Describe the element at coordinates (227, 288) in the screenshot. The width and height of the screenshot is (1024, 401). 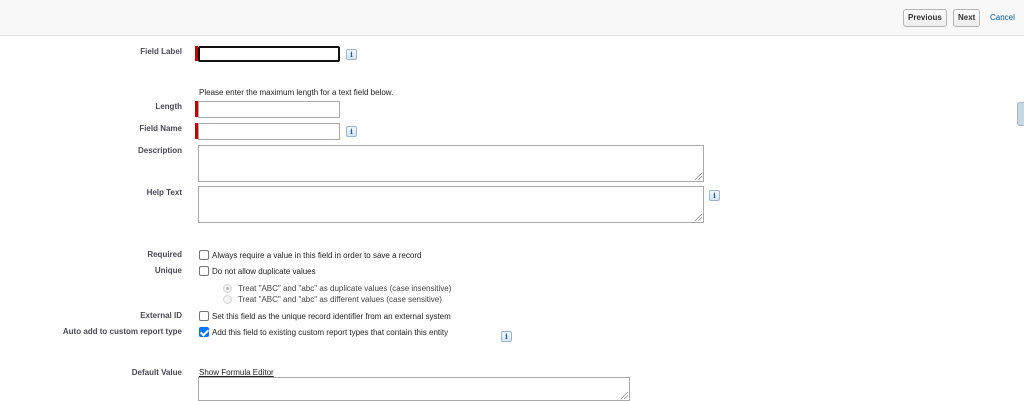
I see `case-insensitive-radio` at that location.